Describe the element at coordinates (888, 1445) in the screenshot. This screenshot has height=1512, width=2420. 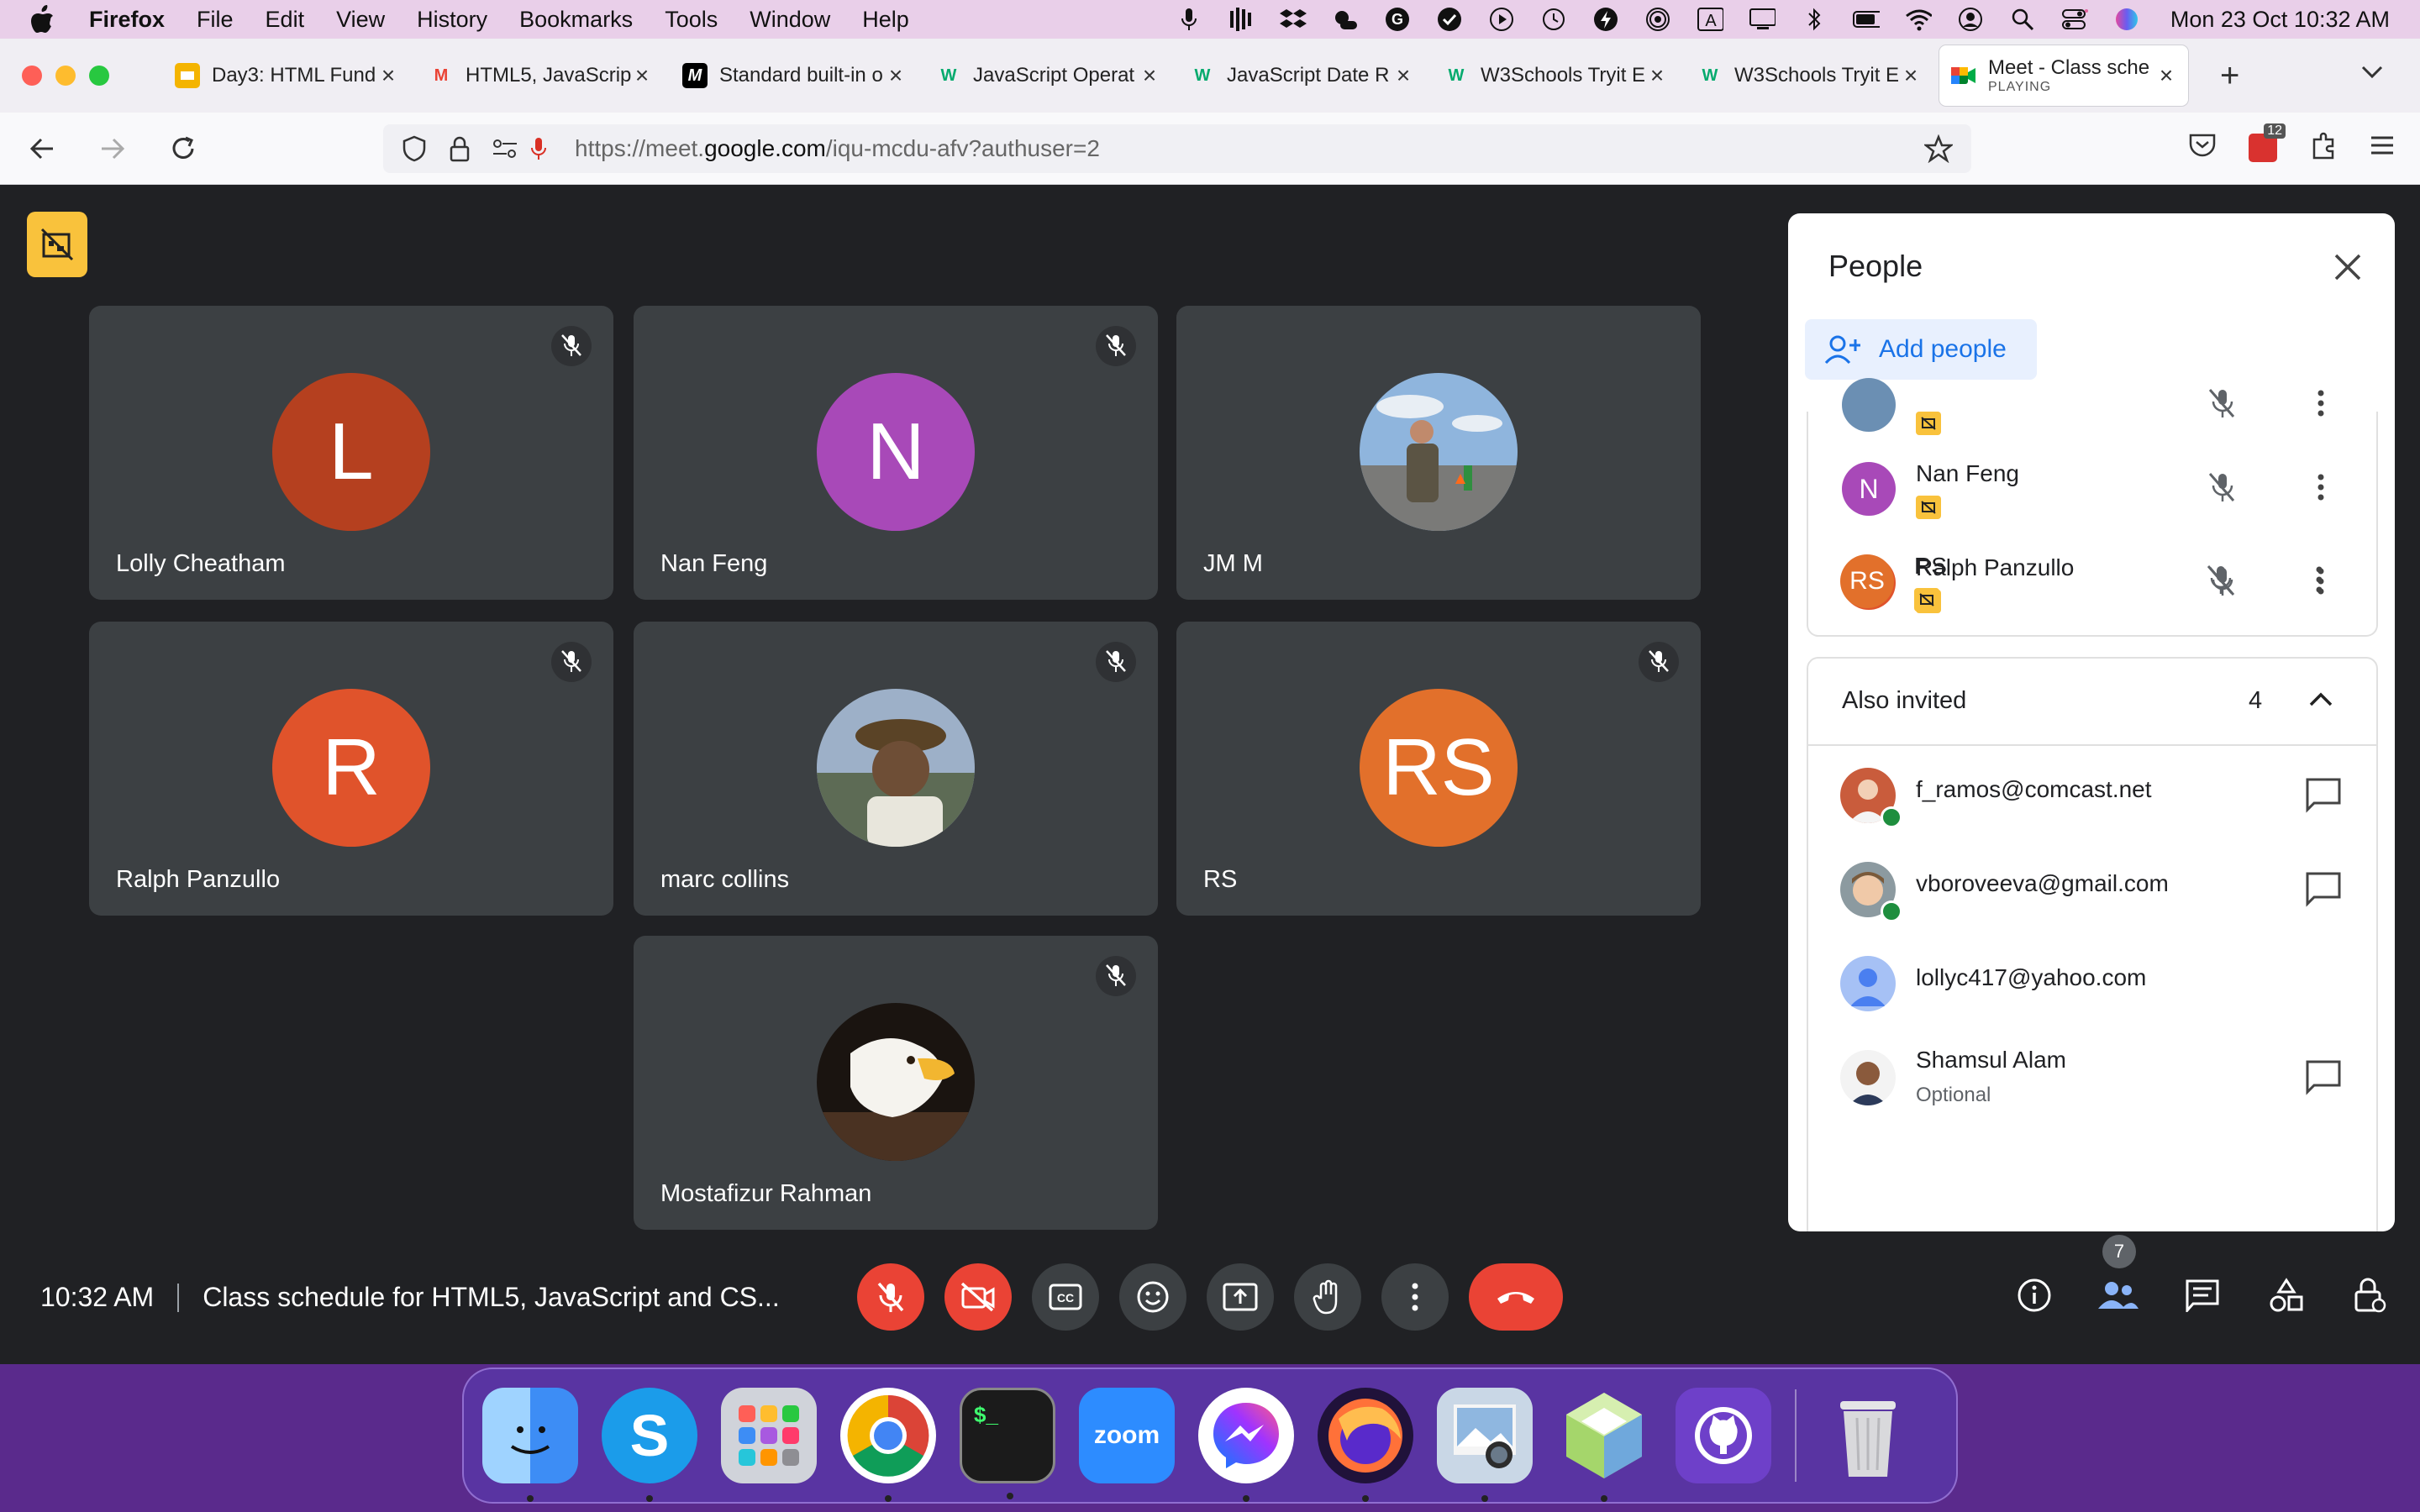
I see `chrome-icon` at that location.